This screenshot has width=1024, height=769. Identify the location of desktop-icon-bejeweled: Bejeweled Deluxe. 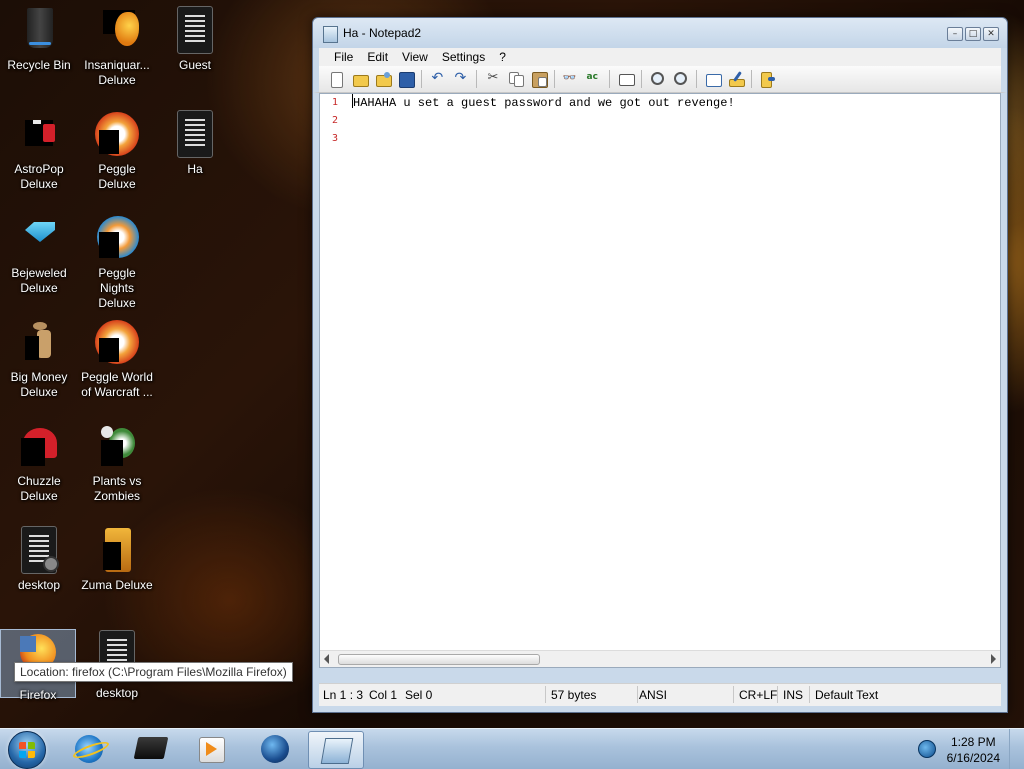
(39, 255).